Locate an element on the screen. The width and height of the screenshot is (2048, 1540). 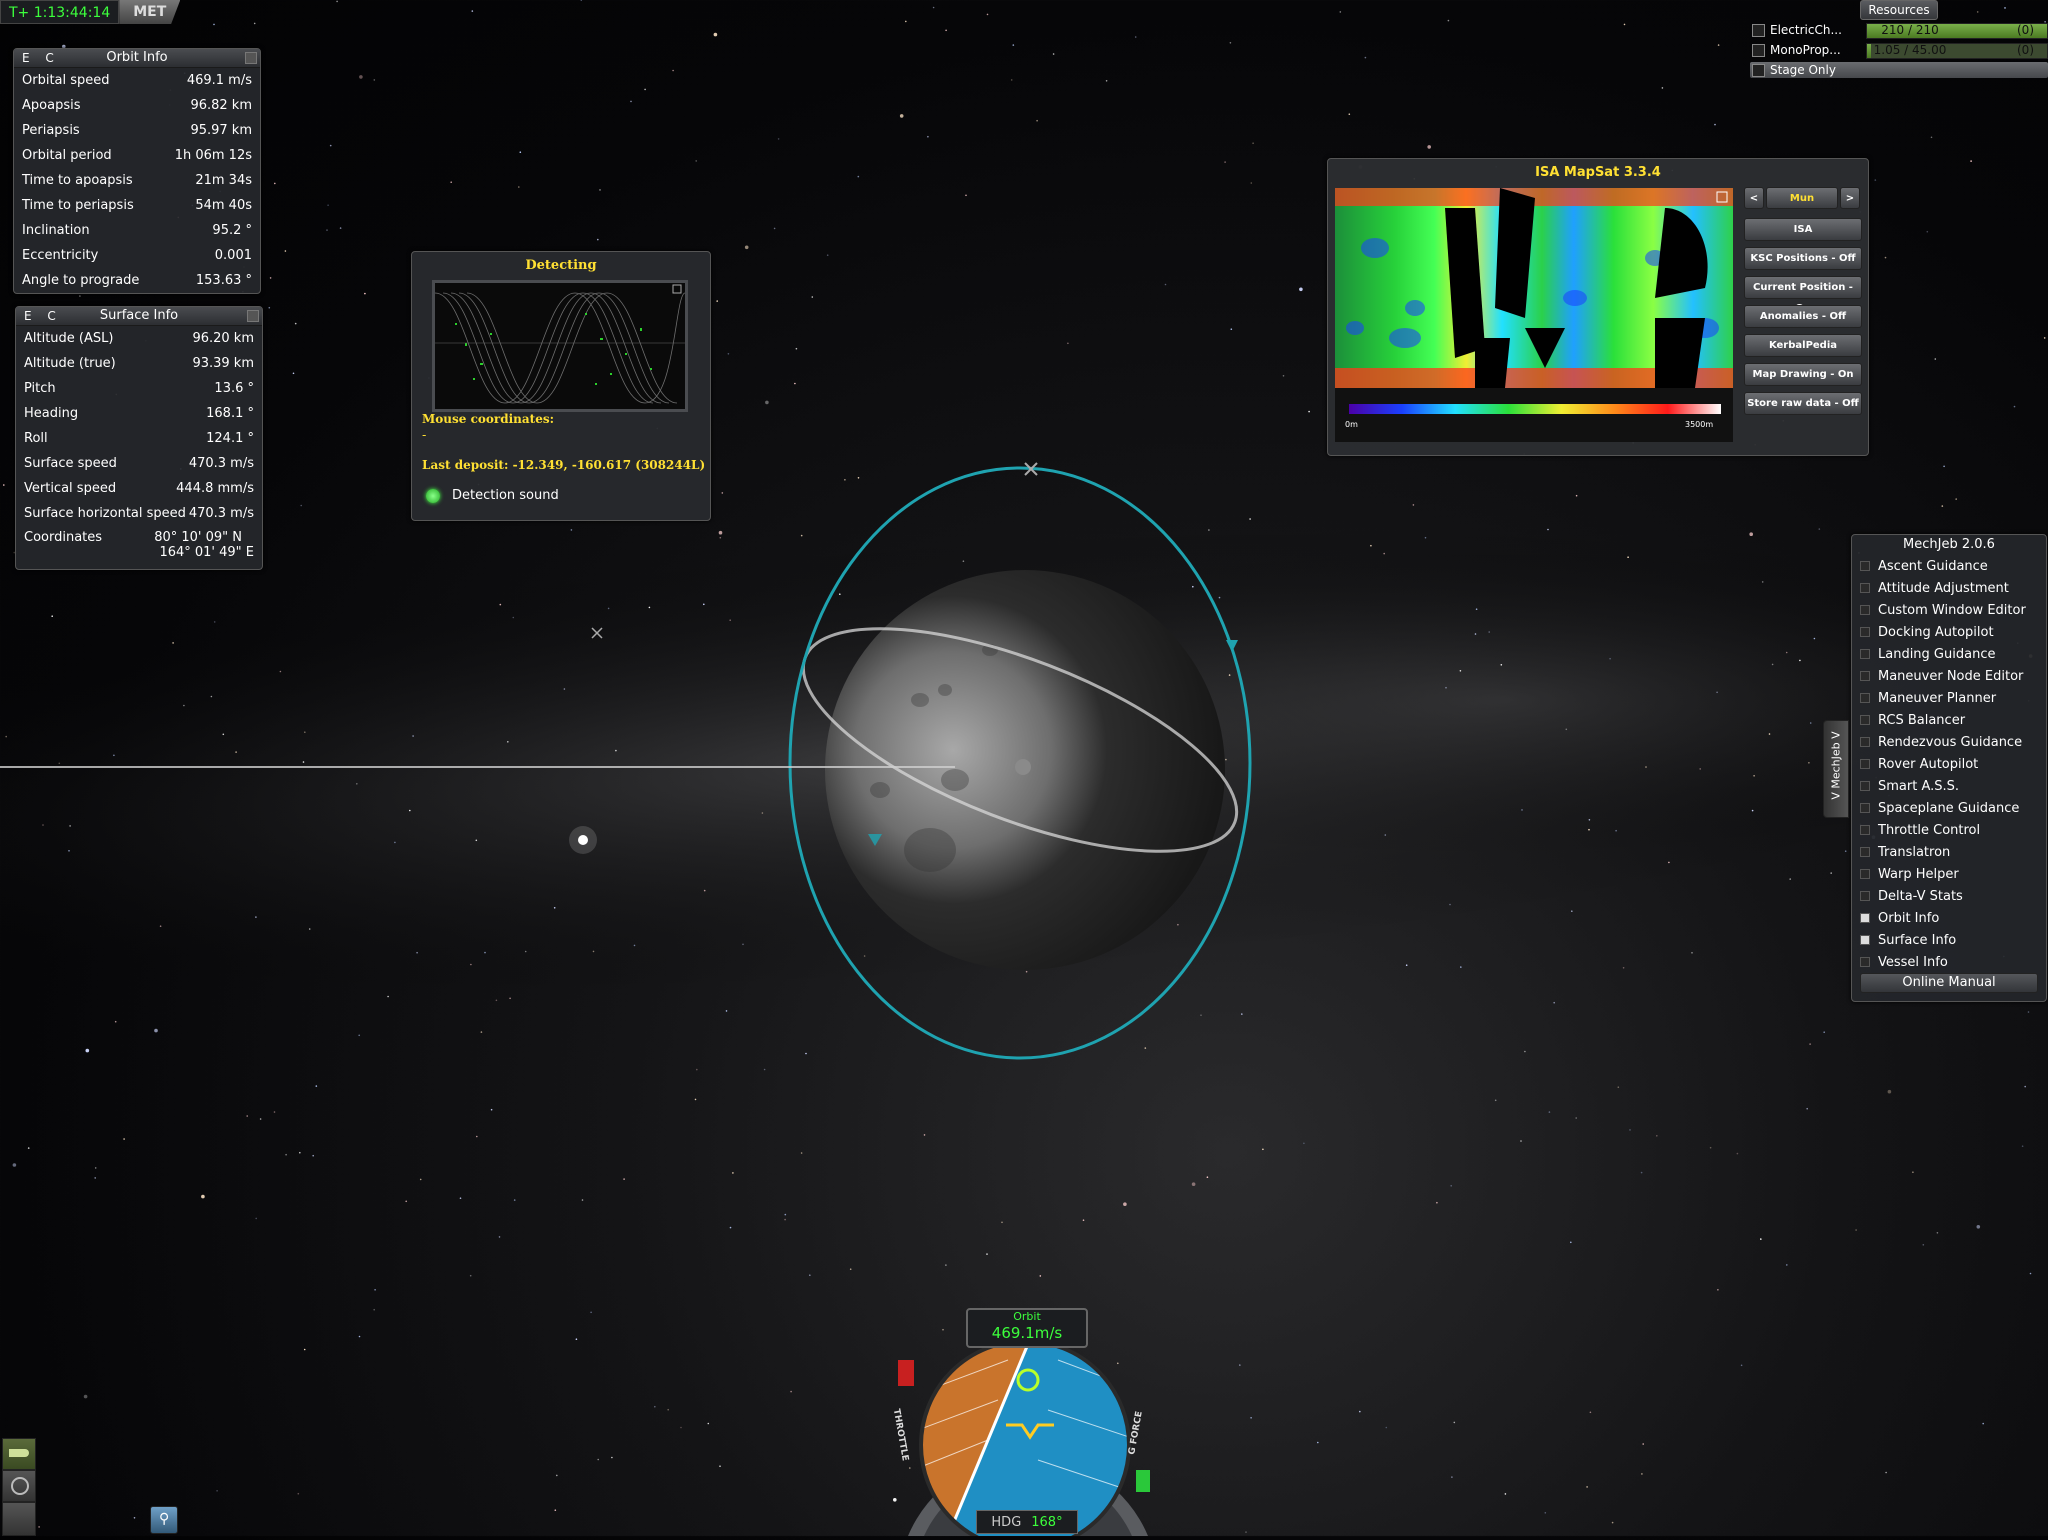
stage-only-checkbox is located at coordinates (1758, 70).